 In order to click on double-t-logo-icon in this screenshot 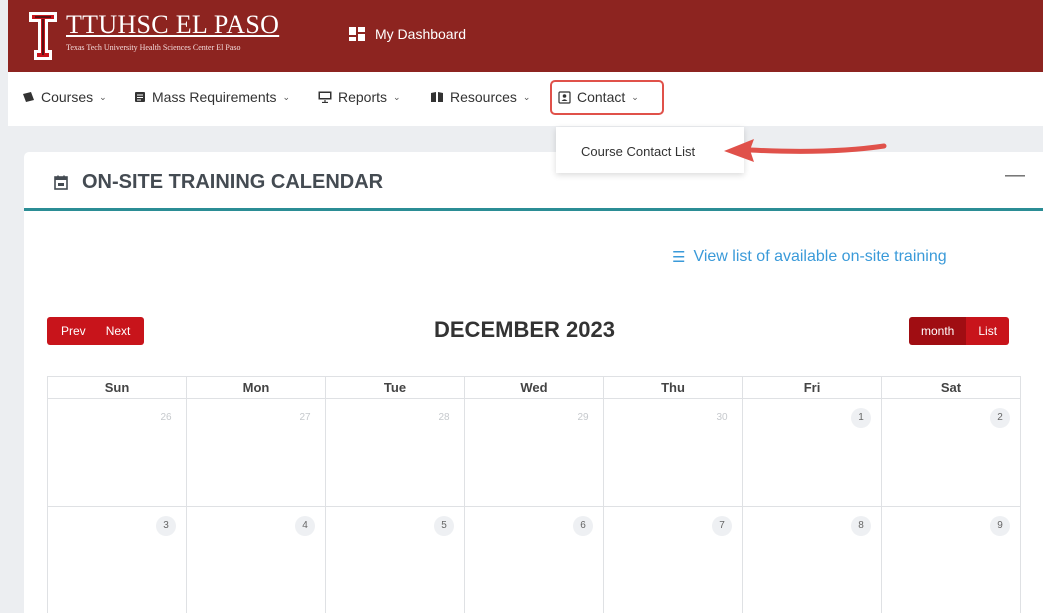, I will do `click(43, 36)`.